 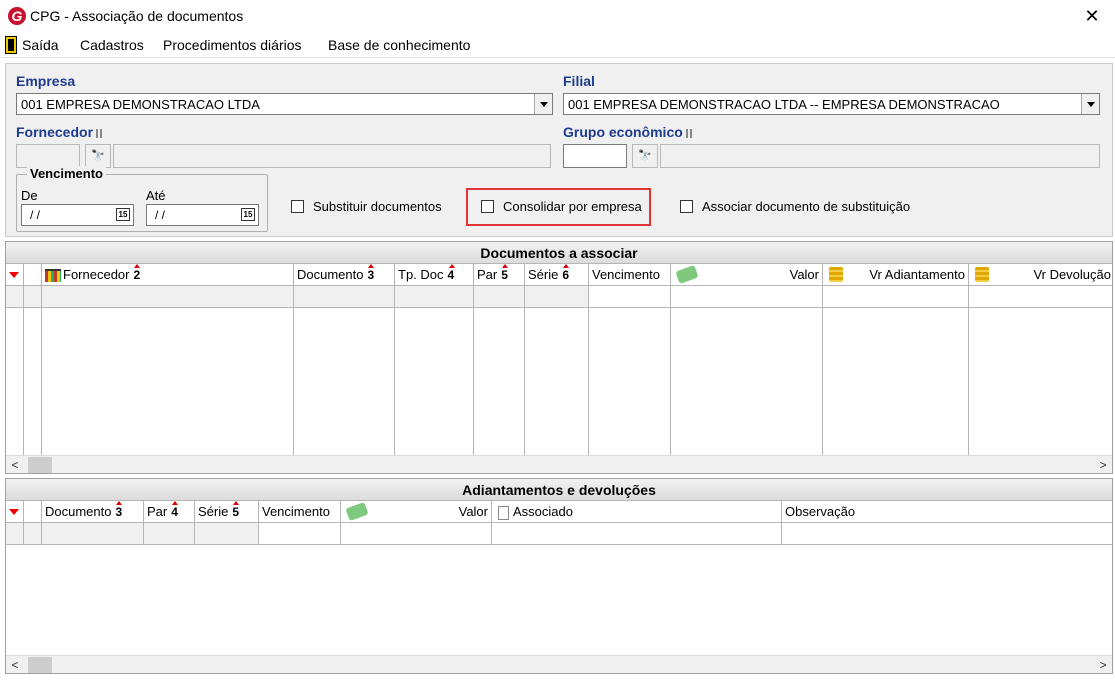 What do you see at coordinates (119, 512) in the screenshot?
I see `sort-order: 3` at bounding box center [119, 512].